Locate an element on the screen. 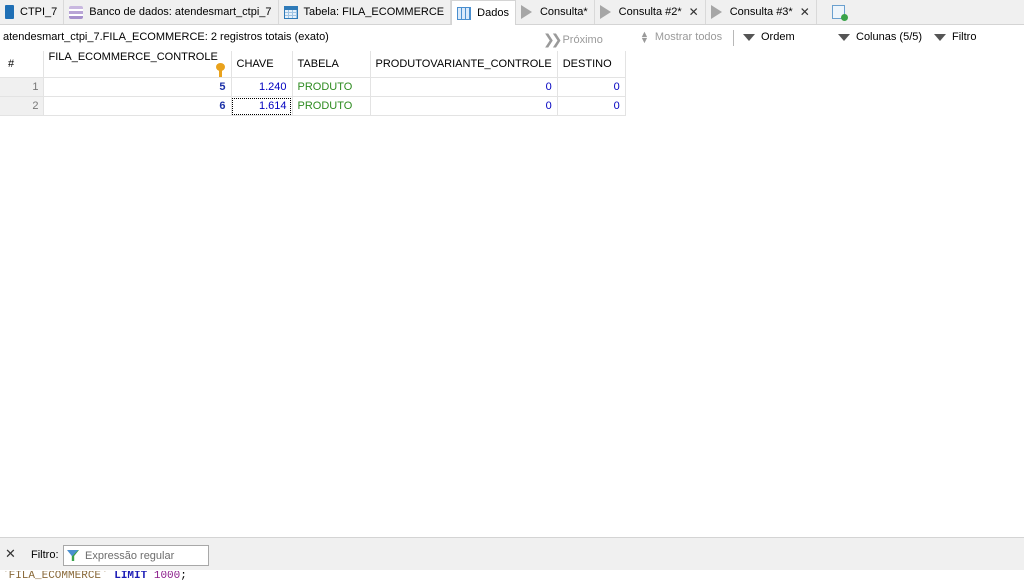 The height and width of the screenshot is (581, 1024). column-header-tabela: TABELA is located at coordinates (331, 64).